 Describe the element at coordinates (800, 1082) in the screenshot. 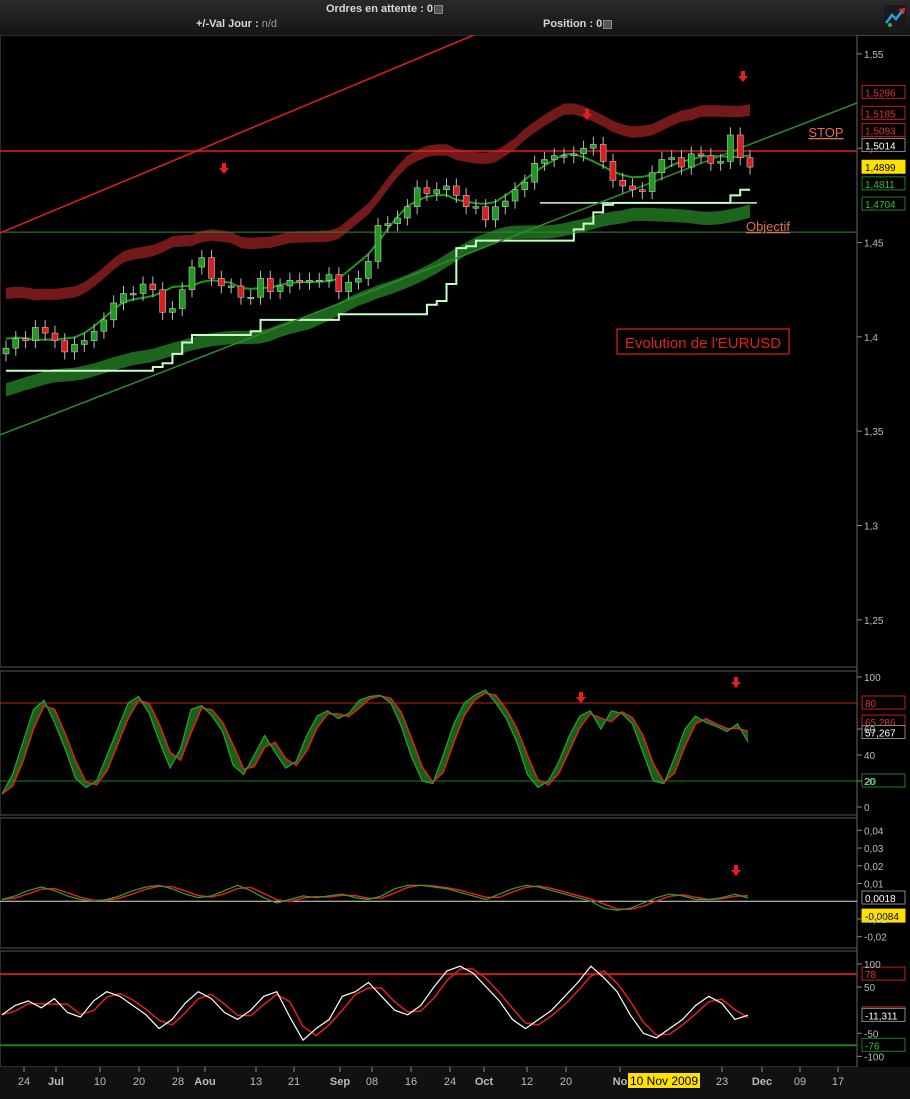

I see `date-tick-label: 09` at that location.